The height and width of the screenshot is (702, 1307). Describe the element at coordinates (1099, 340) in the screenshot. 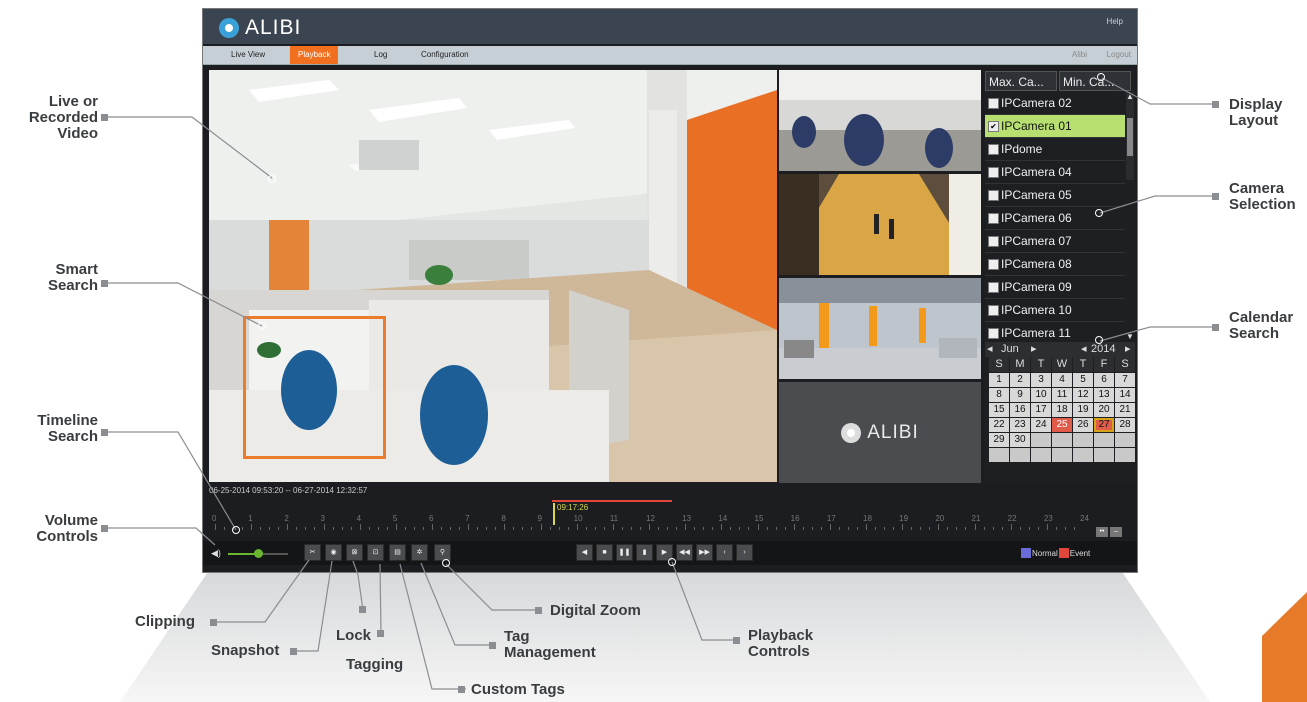

I see `calendar-marker` at that location.